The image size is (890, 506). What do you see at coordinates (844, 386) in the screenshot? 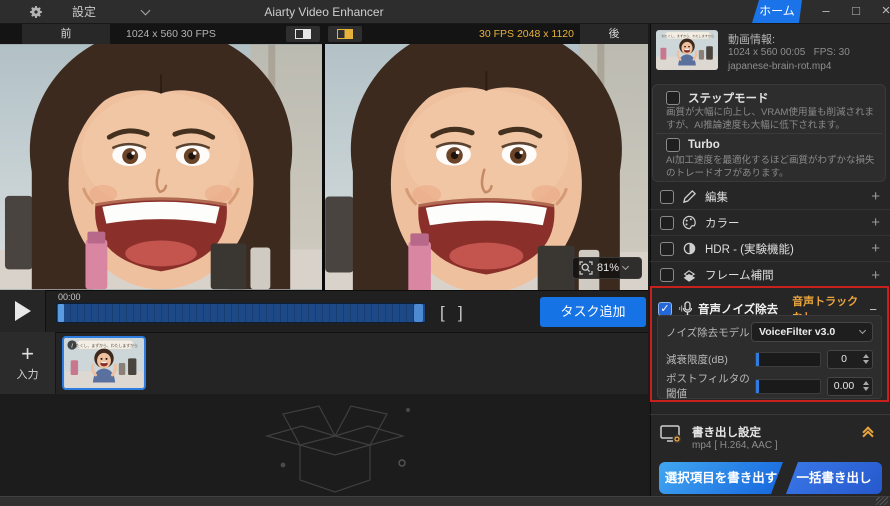
I see `threshold-value: 0.00` at bounding box center [844, 386].